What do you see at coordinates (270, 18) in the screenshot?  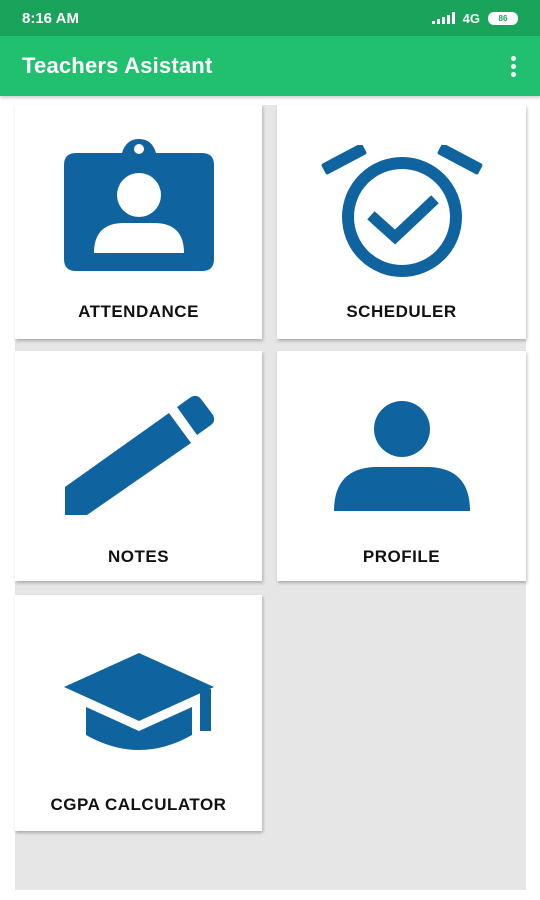 I see `status-bar: 8:16 AM 4G 86` at bounding box center [270, 18].